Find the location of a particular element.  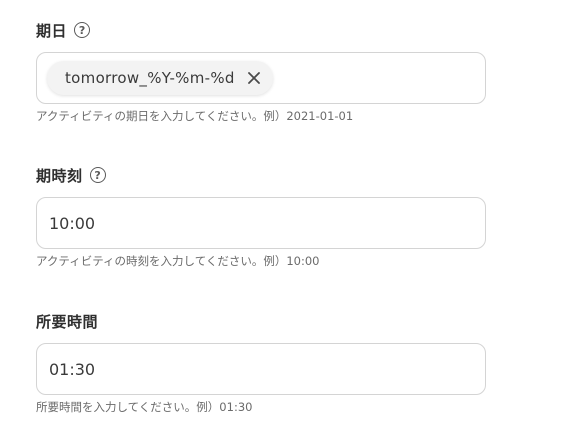

due-date-chip: tomorrow_%Y-%m-%d is located at coordinates (160, 78).